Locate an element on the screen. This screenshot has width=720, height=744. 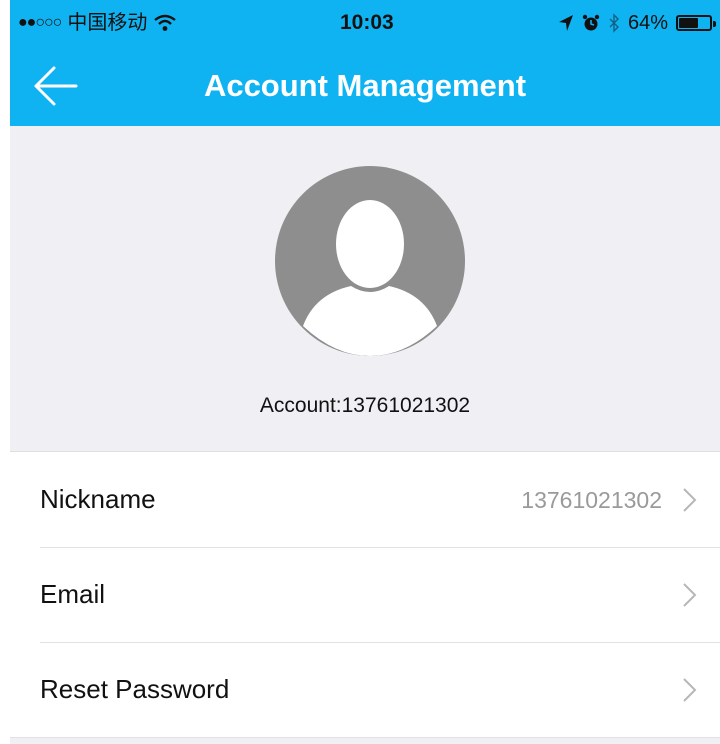
email-row: Email is located at coordinates (365, 594).